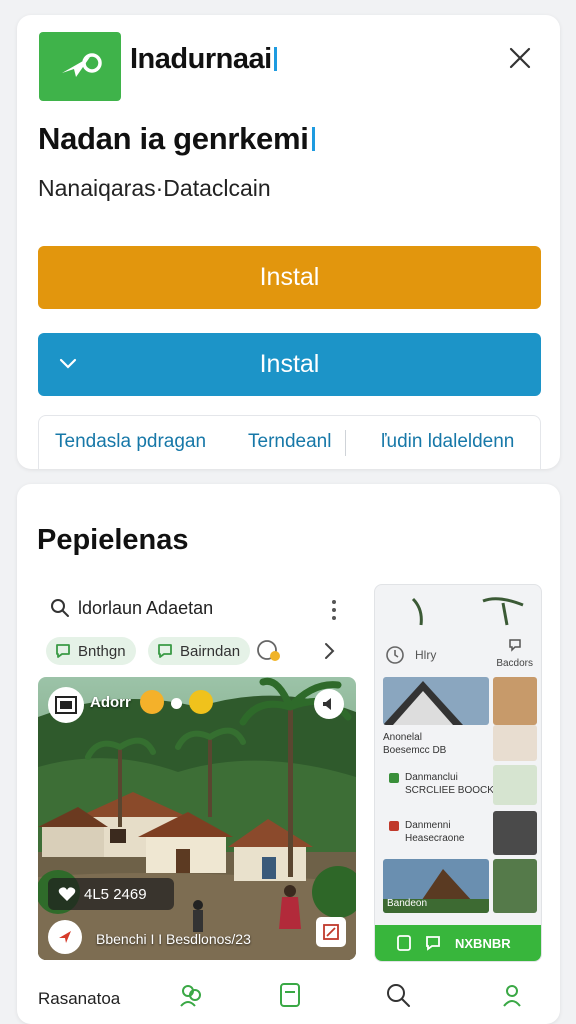 The image size is (576, 1024). I want to click on paper-plane-icon, so click(82, 64).